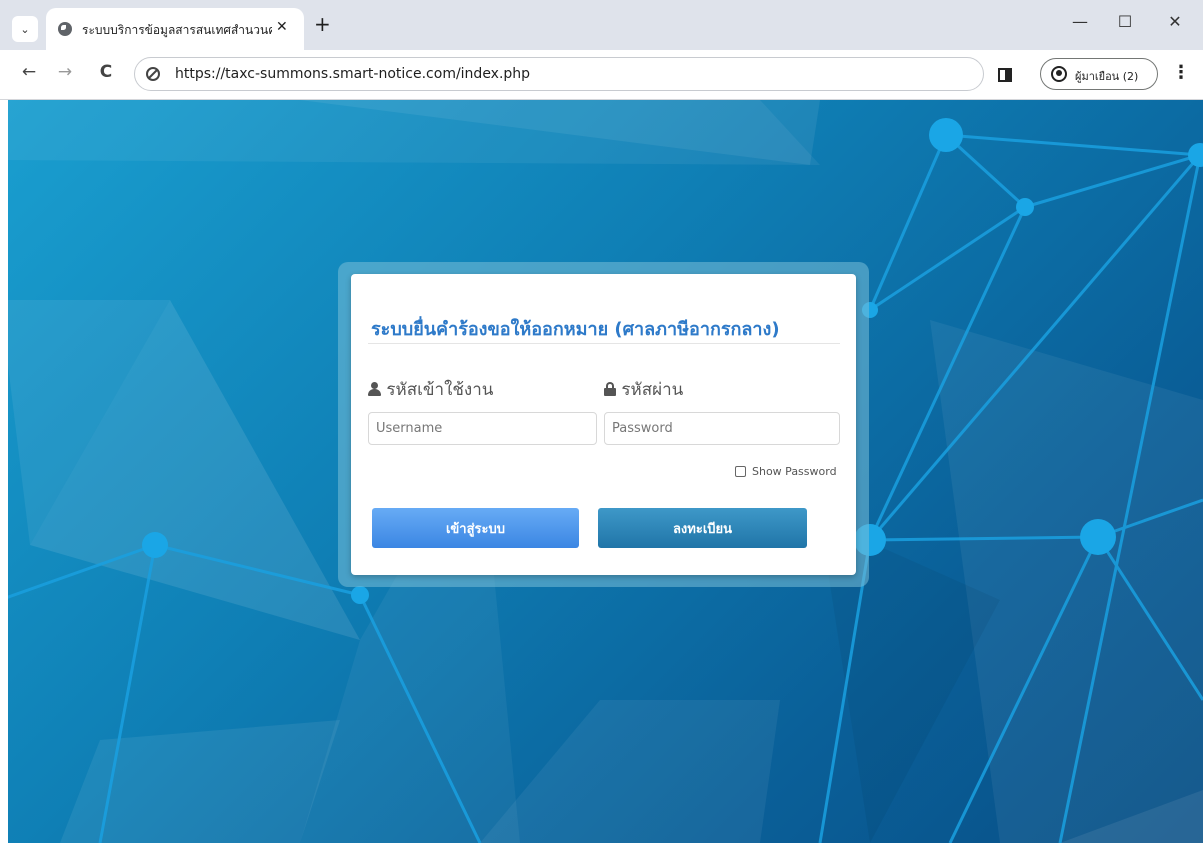  Describe the element at coordinates (1175, 21) in the screenshot. I see `window-close-button: ✕` at that location.